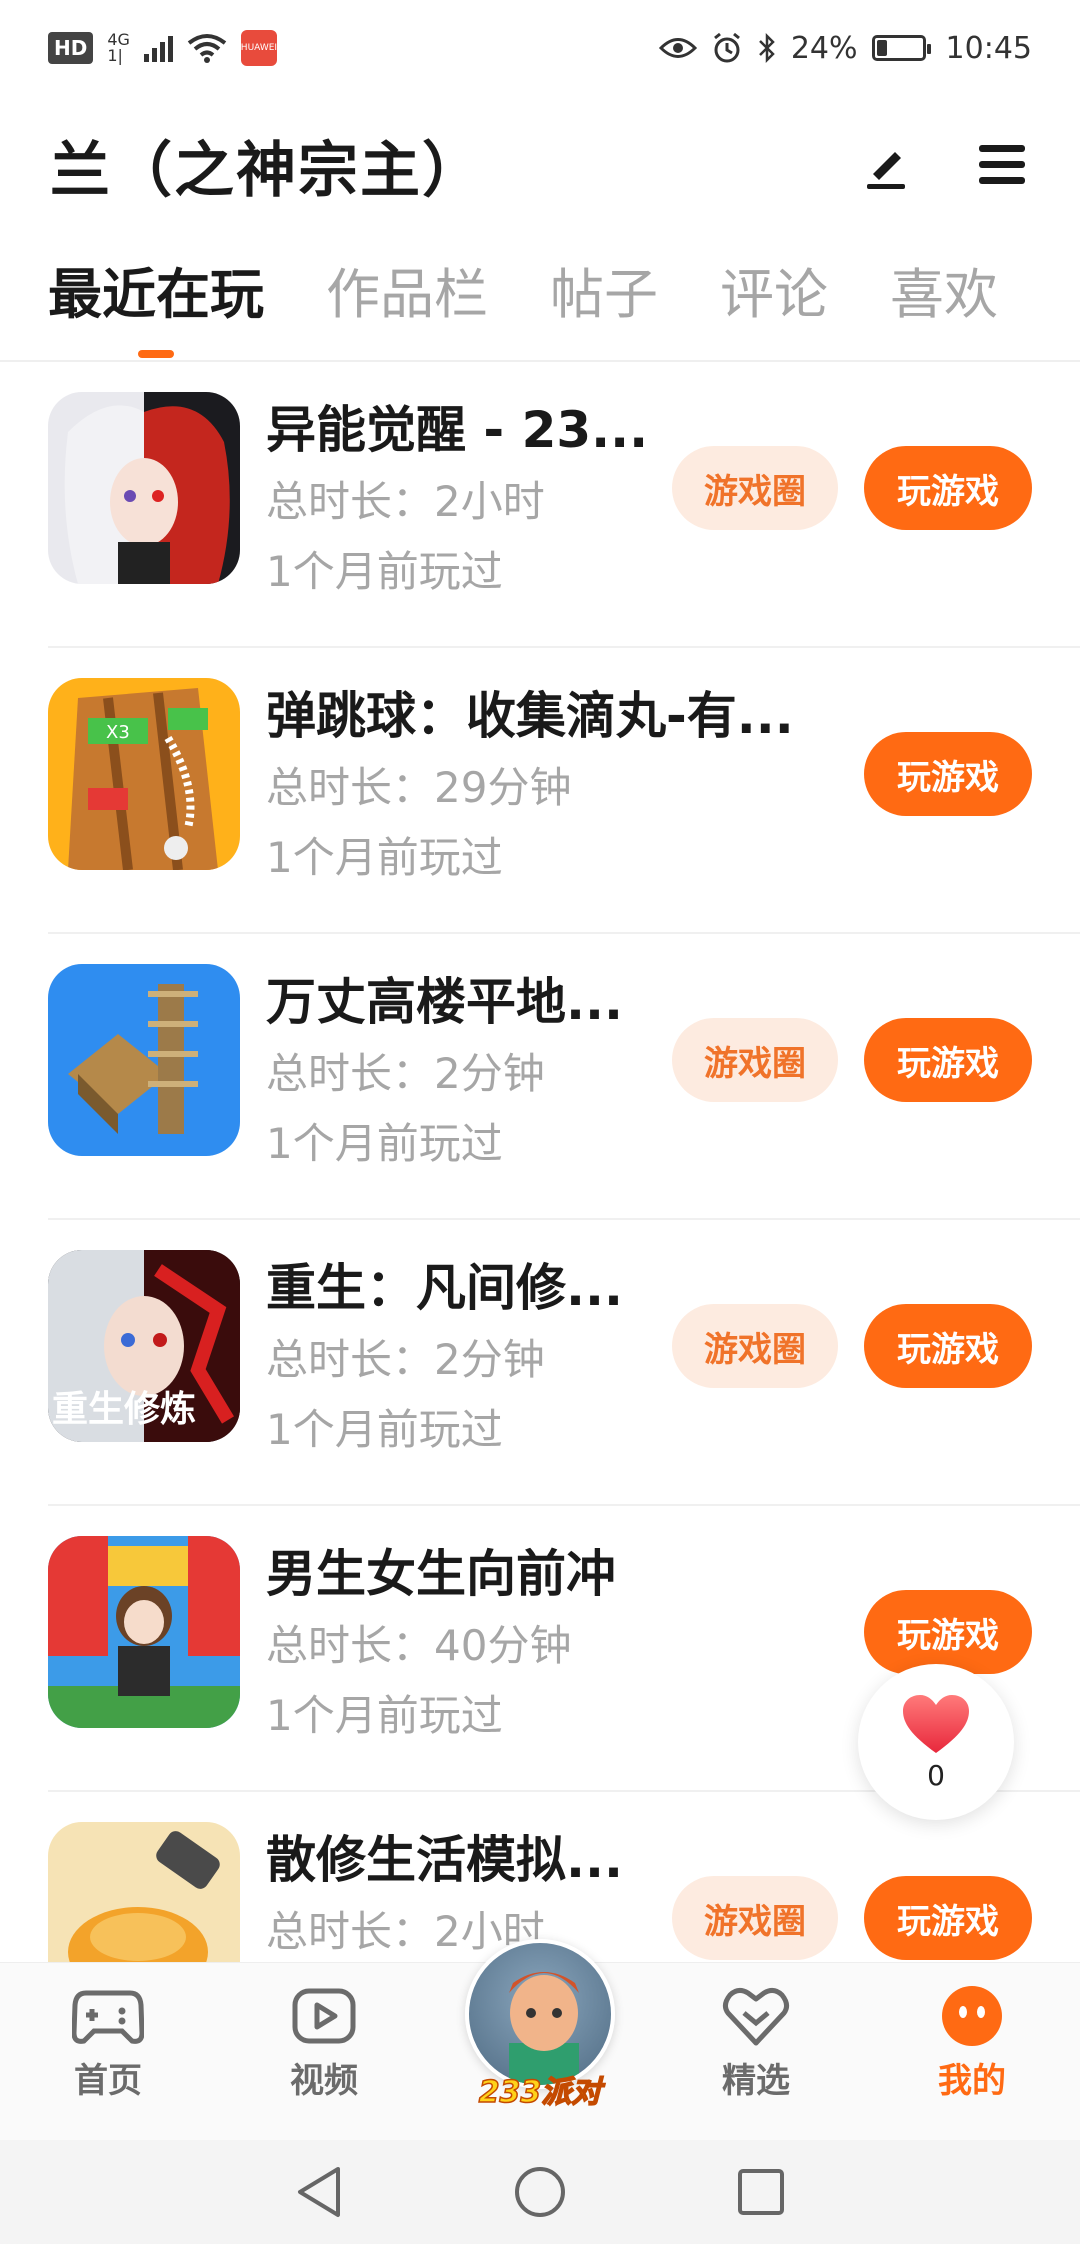  I want to click on nav-label-party: 233派对, so click(540, 2092).